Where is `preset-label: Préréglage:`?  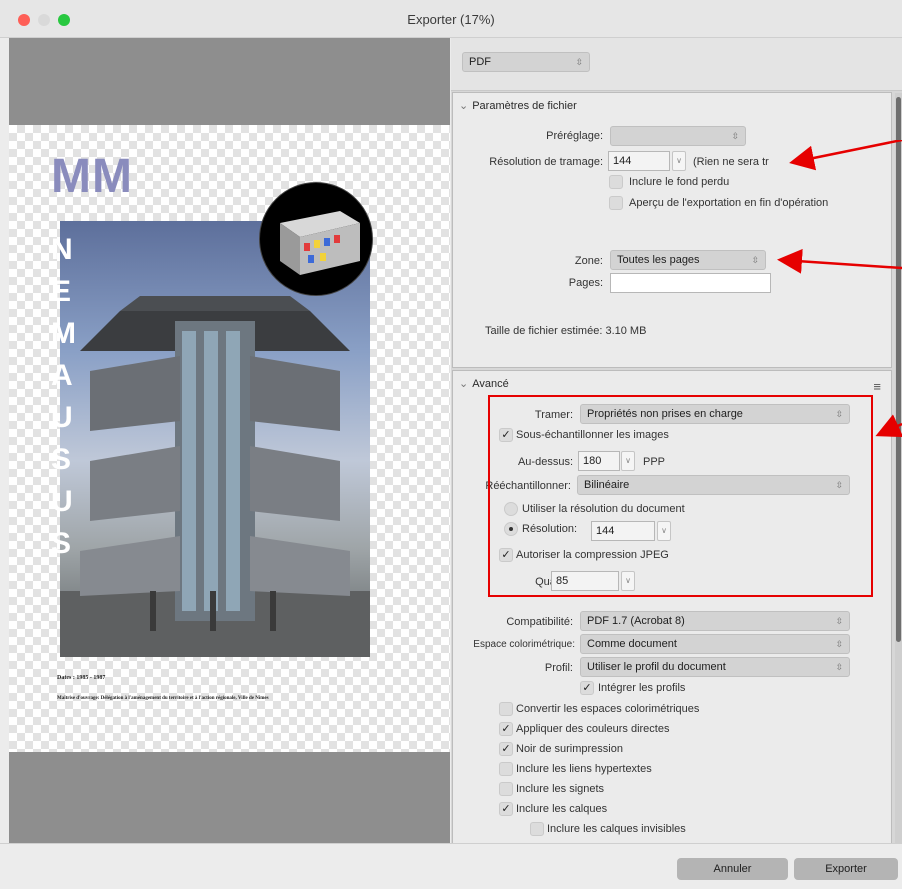
preset-label: Préréglage: is located at coordinates (574, 136).